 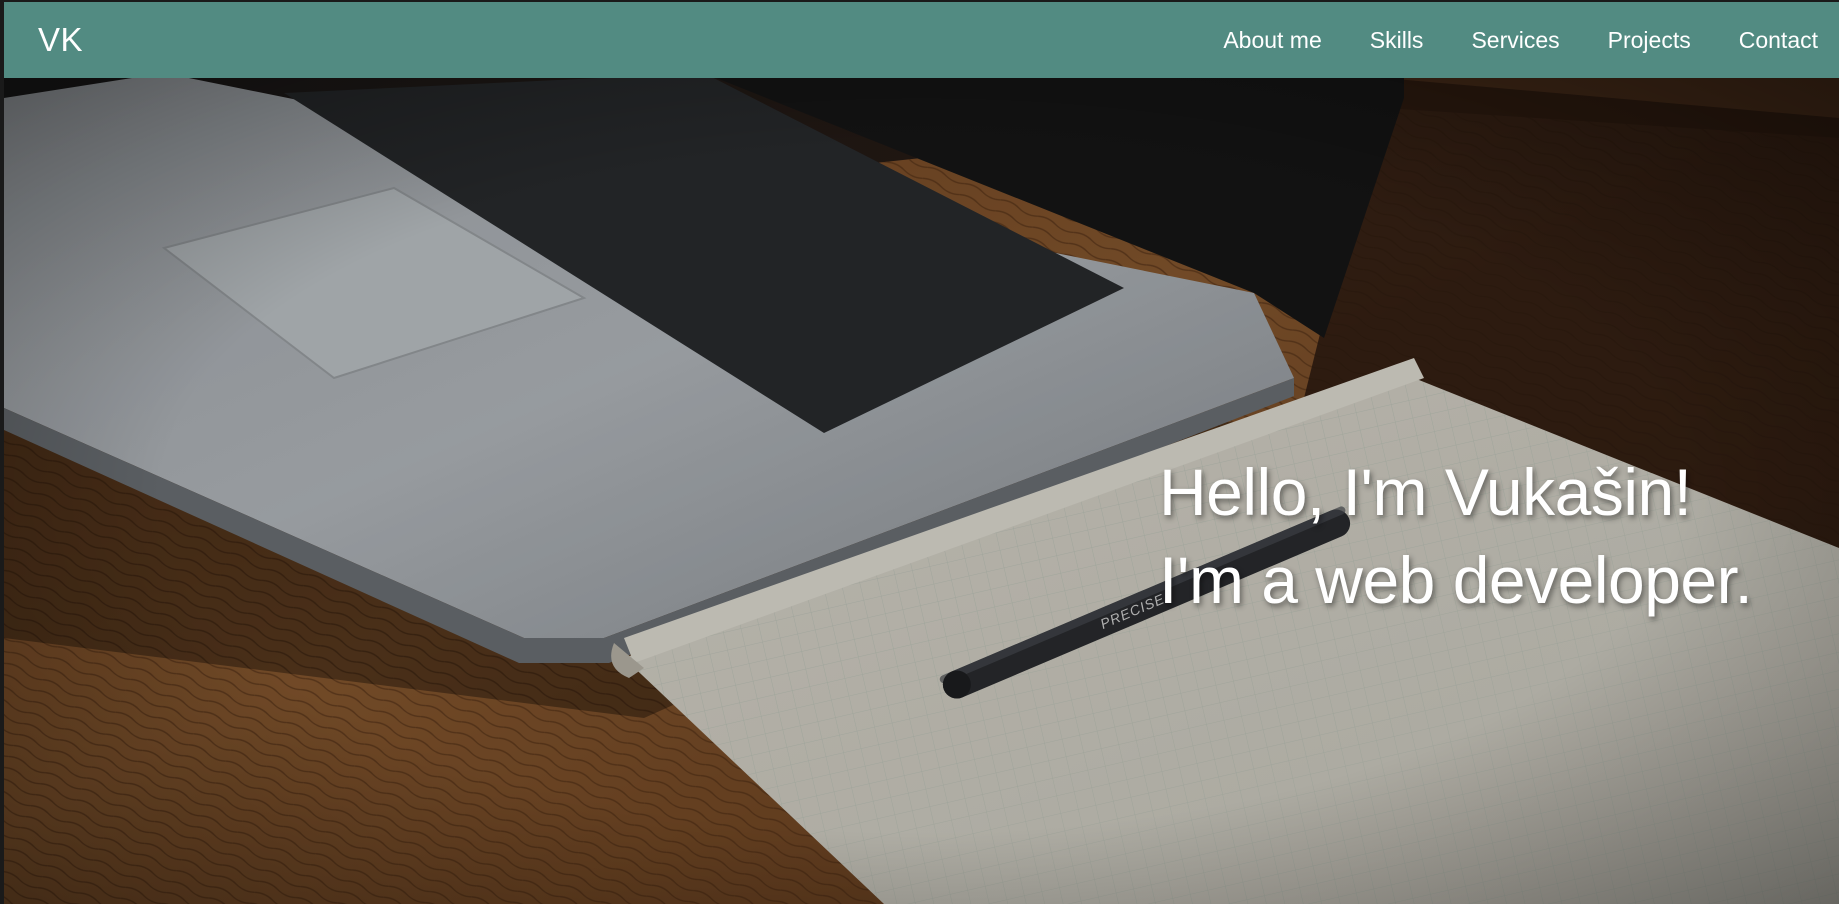 I want to click on hero-headline: Hello, I'm Vukašin! I'm a web developer., so click(x=1456, y=536).